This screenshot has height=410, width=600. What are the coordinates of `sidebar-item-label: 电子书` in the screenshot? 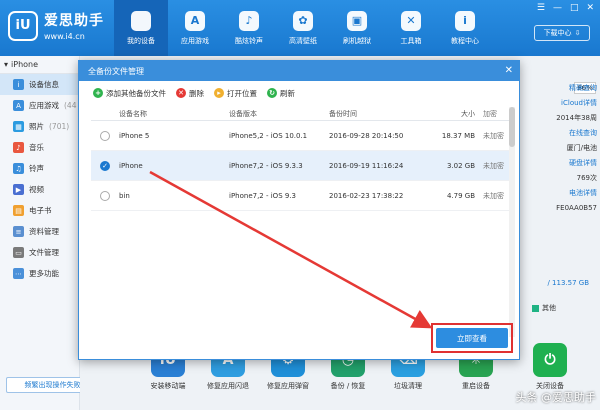 It's located at (40, 210).